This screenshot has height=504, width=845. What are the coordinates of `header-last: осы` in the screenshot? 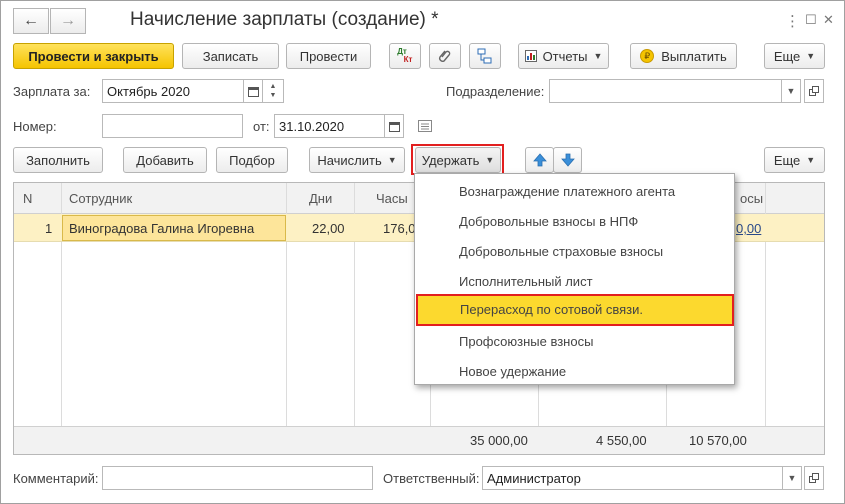 It's located at (751, 198).